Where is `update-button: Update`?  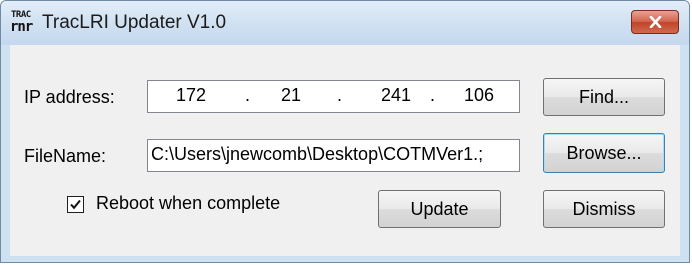
update-button: Update is located at coordinates (439, 209).